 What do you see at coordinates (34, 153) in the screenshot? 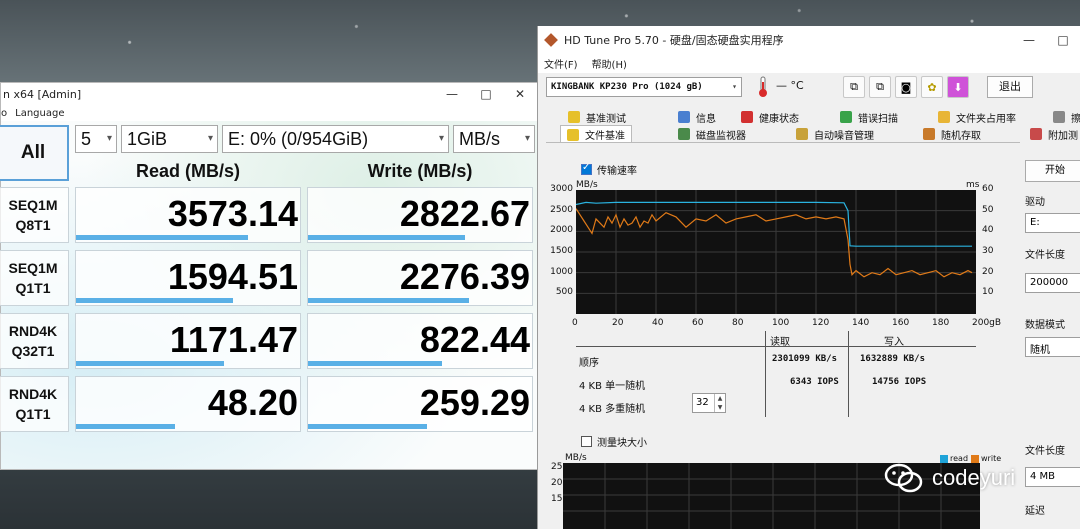
I see `all-button: All` at bounding box center [34, 153].